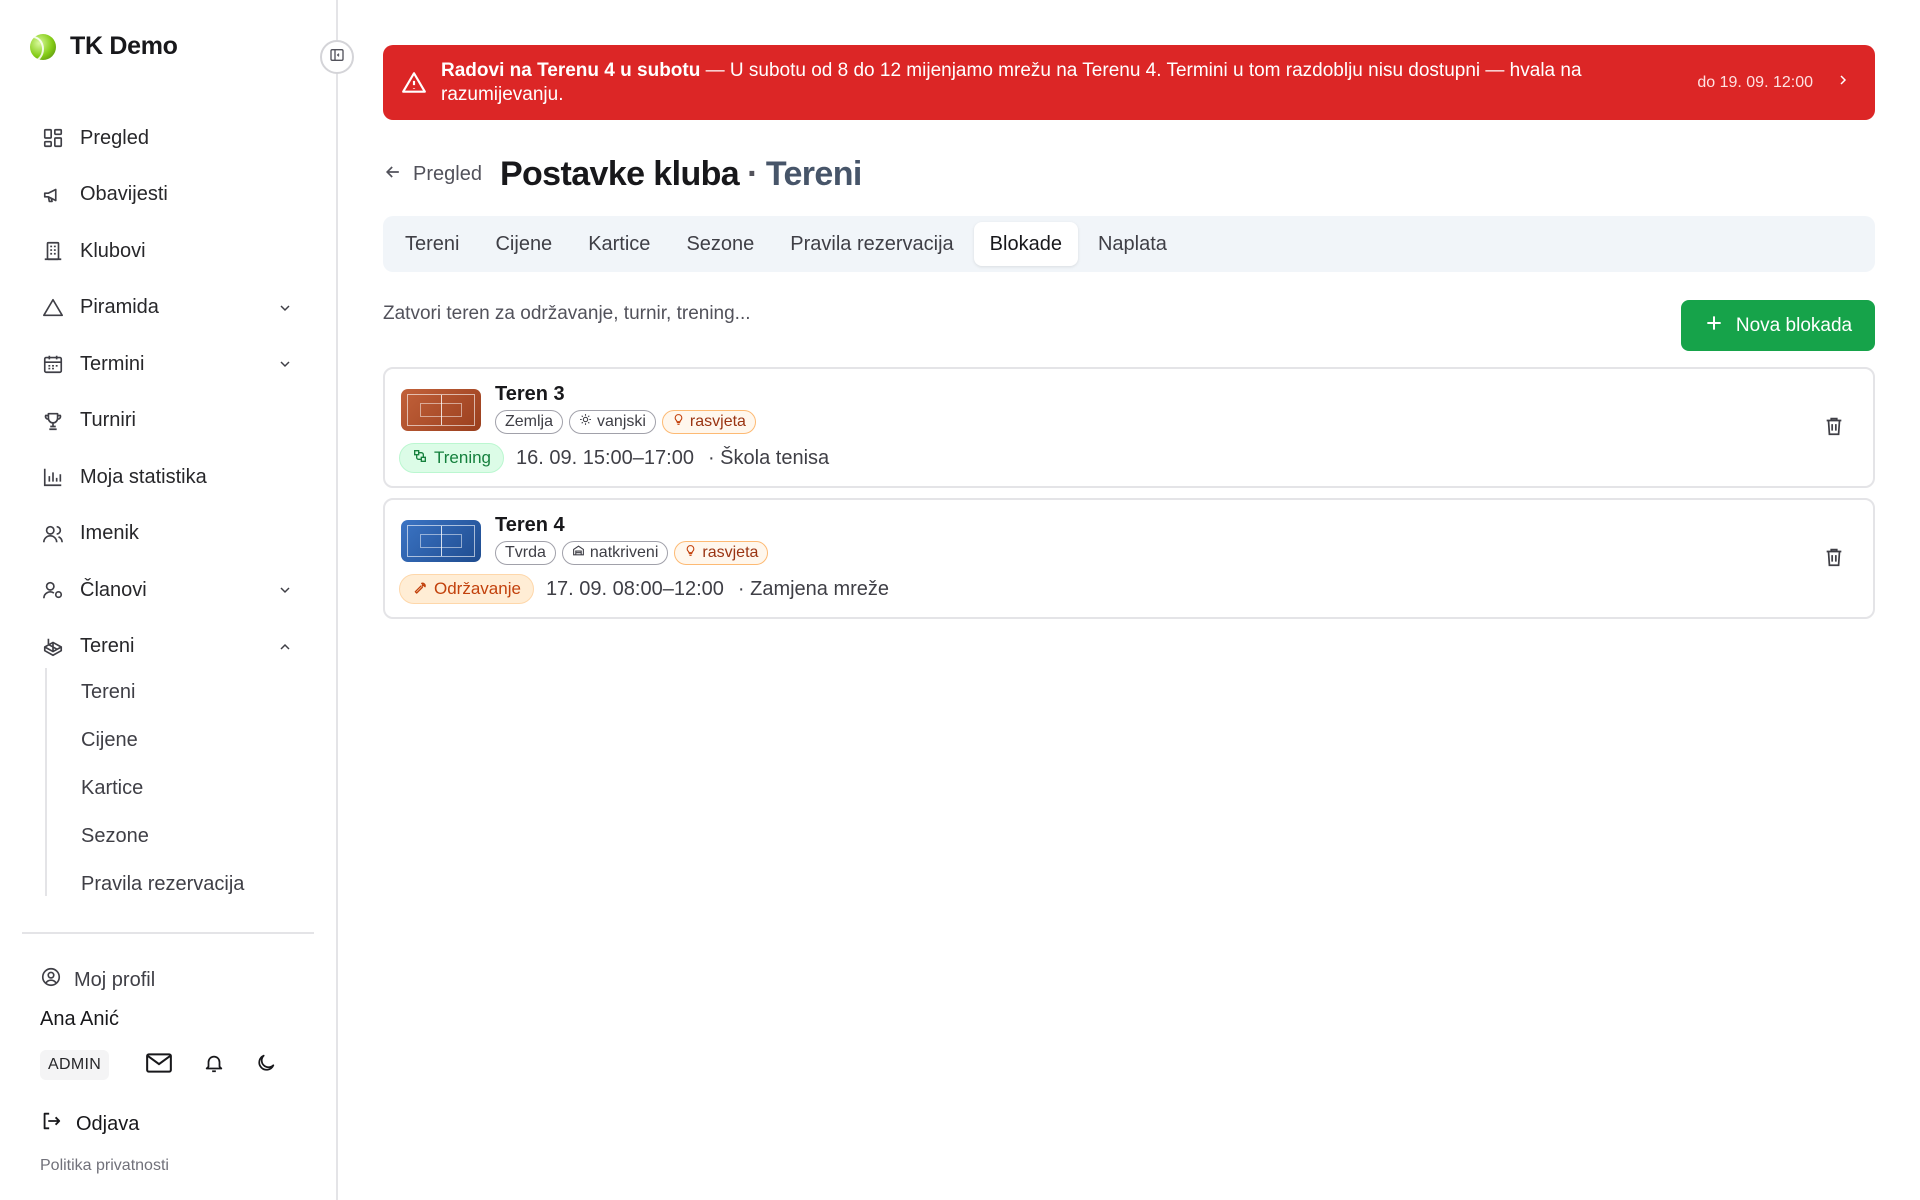 This screenshot has height=1200, width=1920. I want to click on tennis-ball-icon, so click(43, 46).